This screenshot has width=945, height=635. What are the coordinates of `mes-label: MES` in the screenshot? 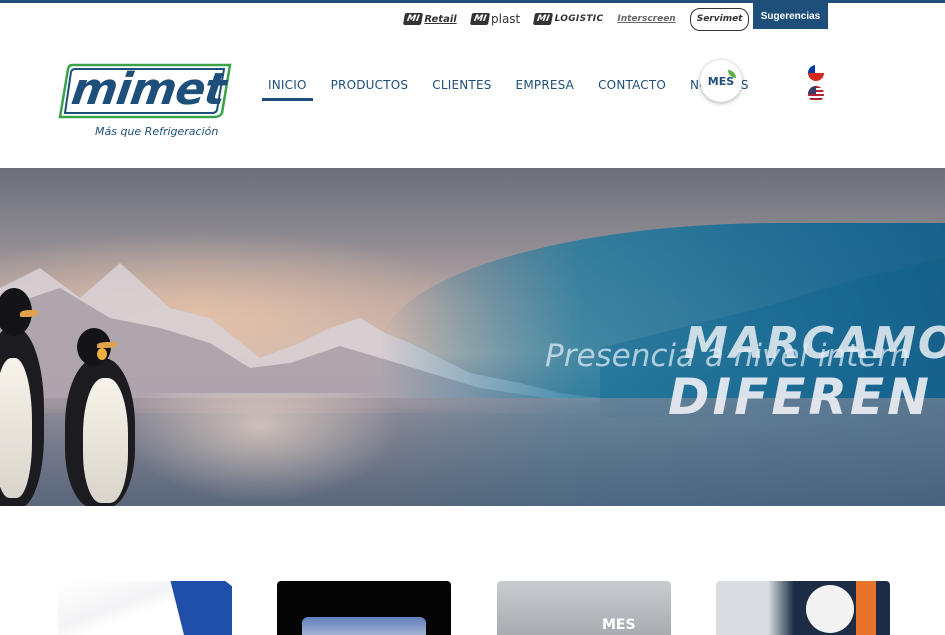 It's located at (721, 81).